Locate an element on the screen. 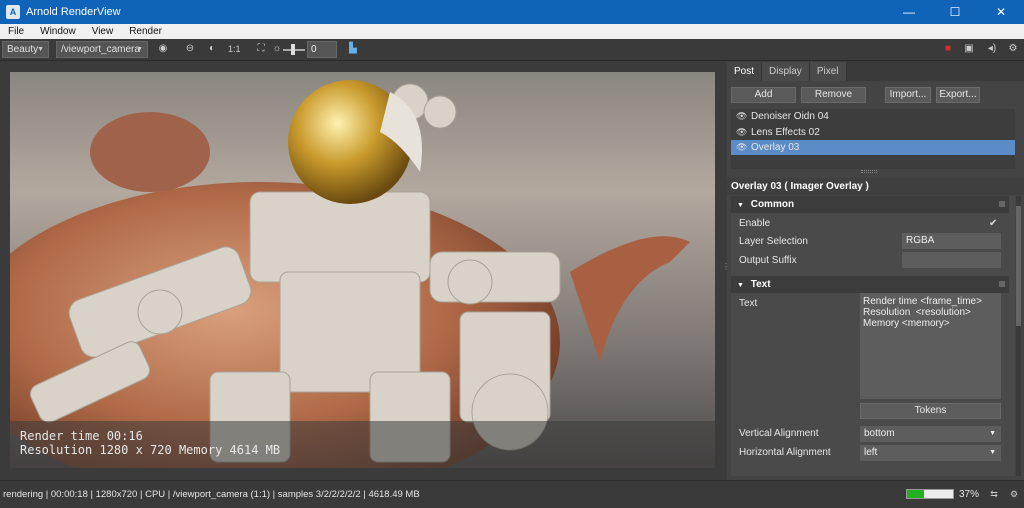 The height and width of the screenshot is (508, 1024). menu-view: View is located at coordinates (103, 31).